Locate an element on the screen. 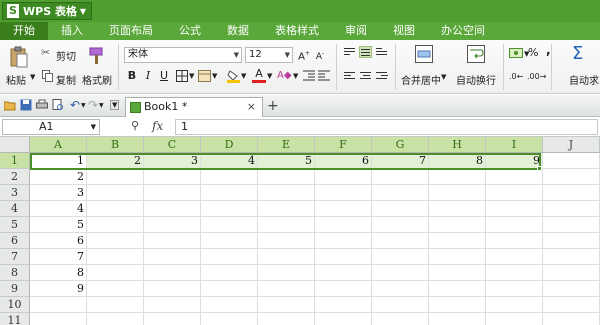 The width and height of the screenshot is (600, 325). tab-review: 审阅 is located at coordinates (356, 31).